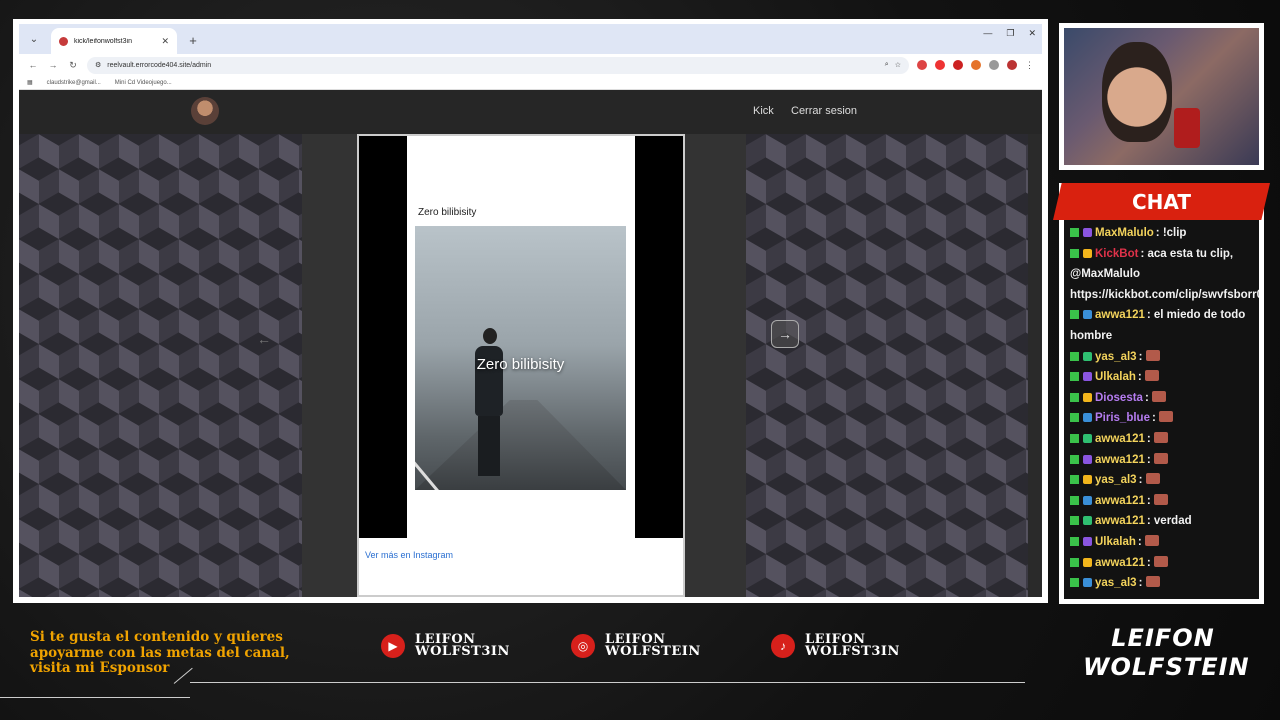  I want to click on back-icon: ←, so click(33, 65).